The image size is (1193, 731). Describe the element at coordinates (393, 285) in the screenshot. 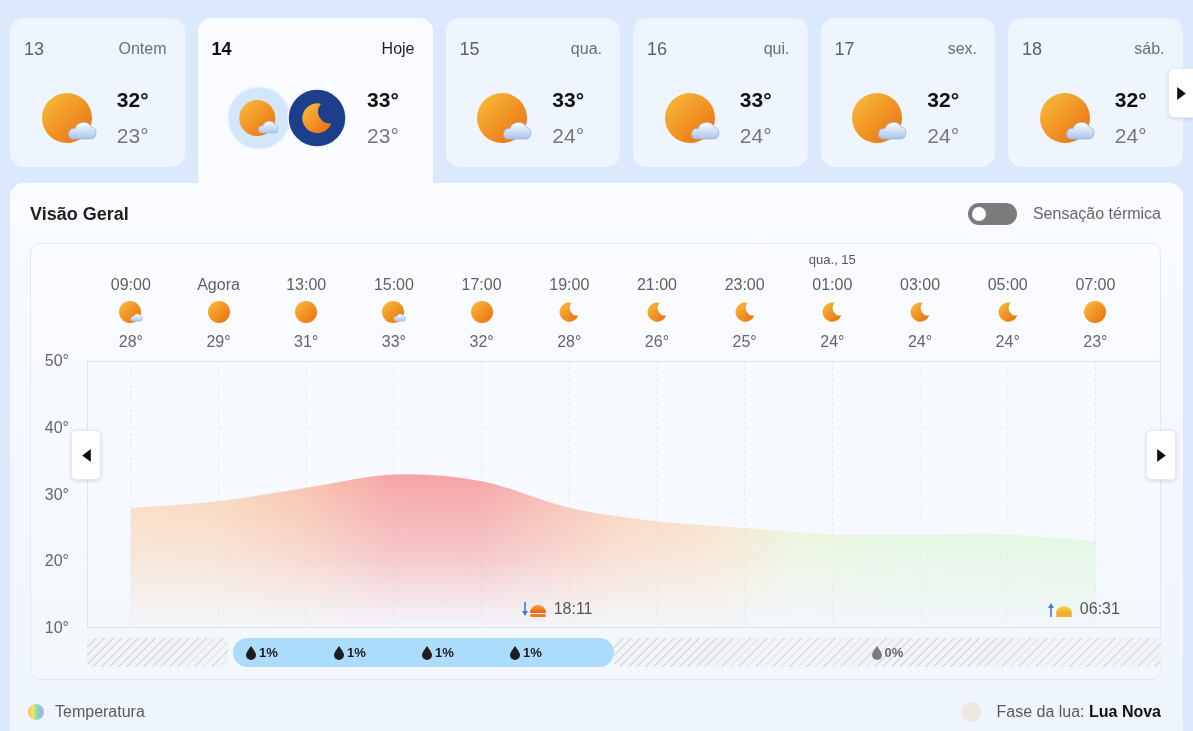

I see `hour-label: 15:00` at that location.